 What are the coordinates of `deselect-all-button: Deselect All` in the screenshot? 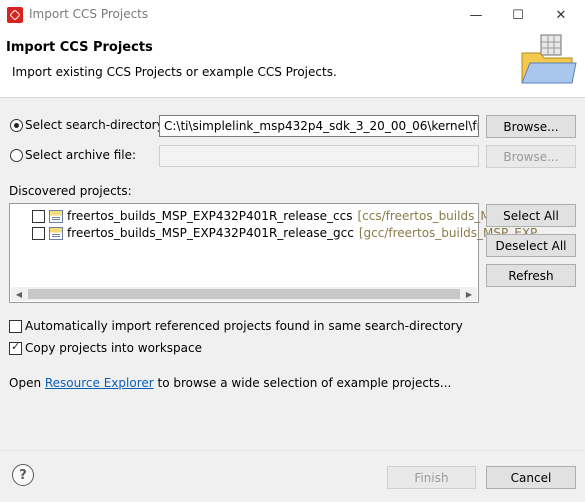 It's located at (531, 245).